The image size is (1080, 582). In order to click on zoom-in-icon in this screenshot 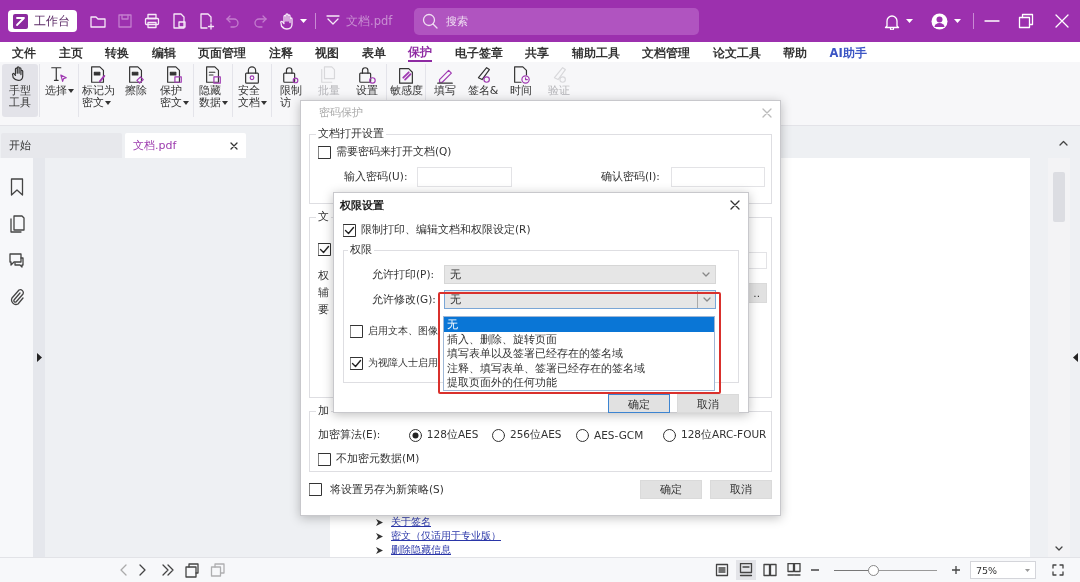, I will do `click(956, 570)`.